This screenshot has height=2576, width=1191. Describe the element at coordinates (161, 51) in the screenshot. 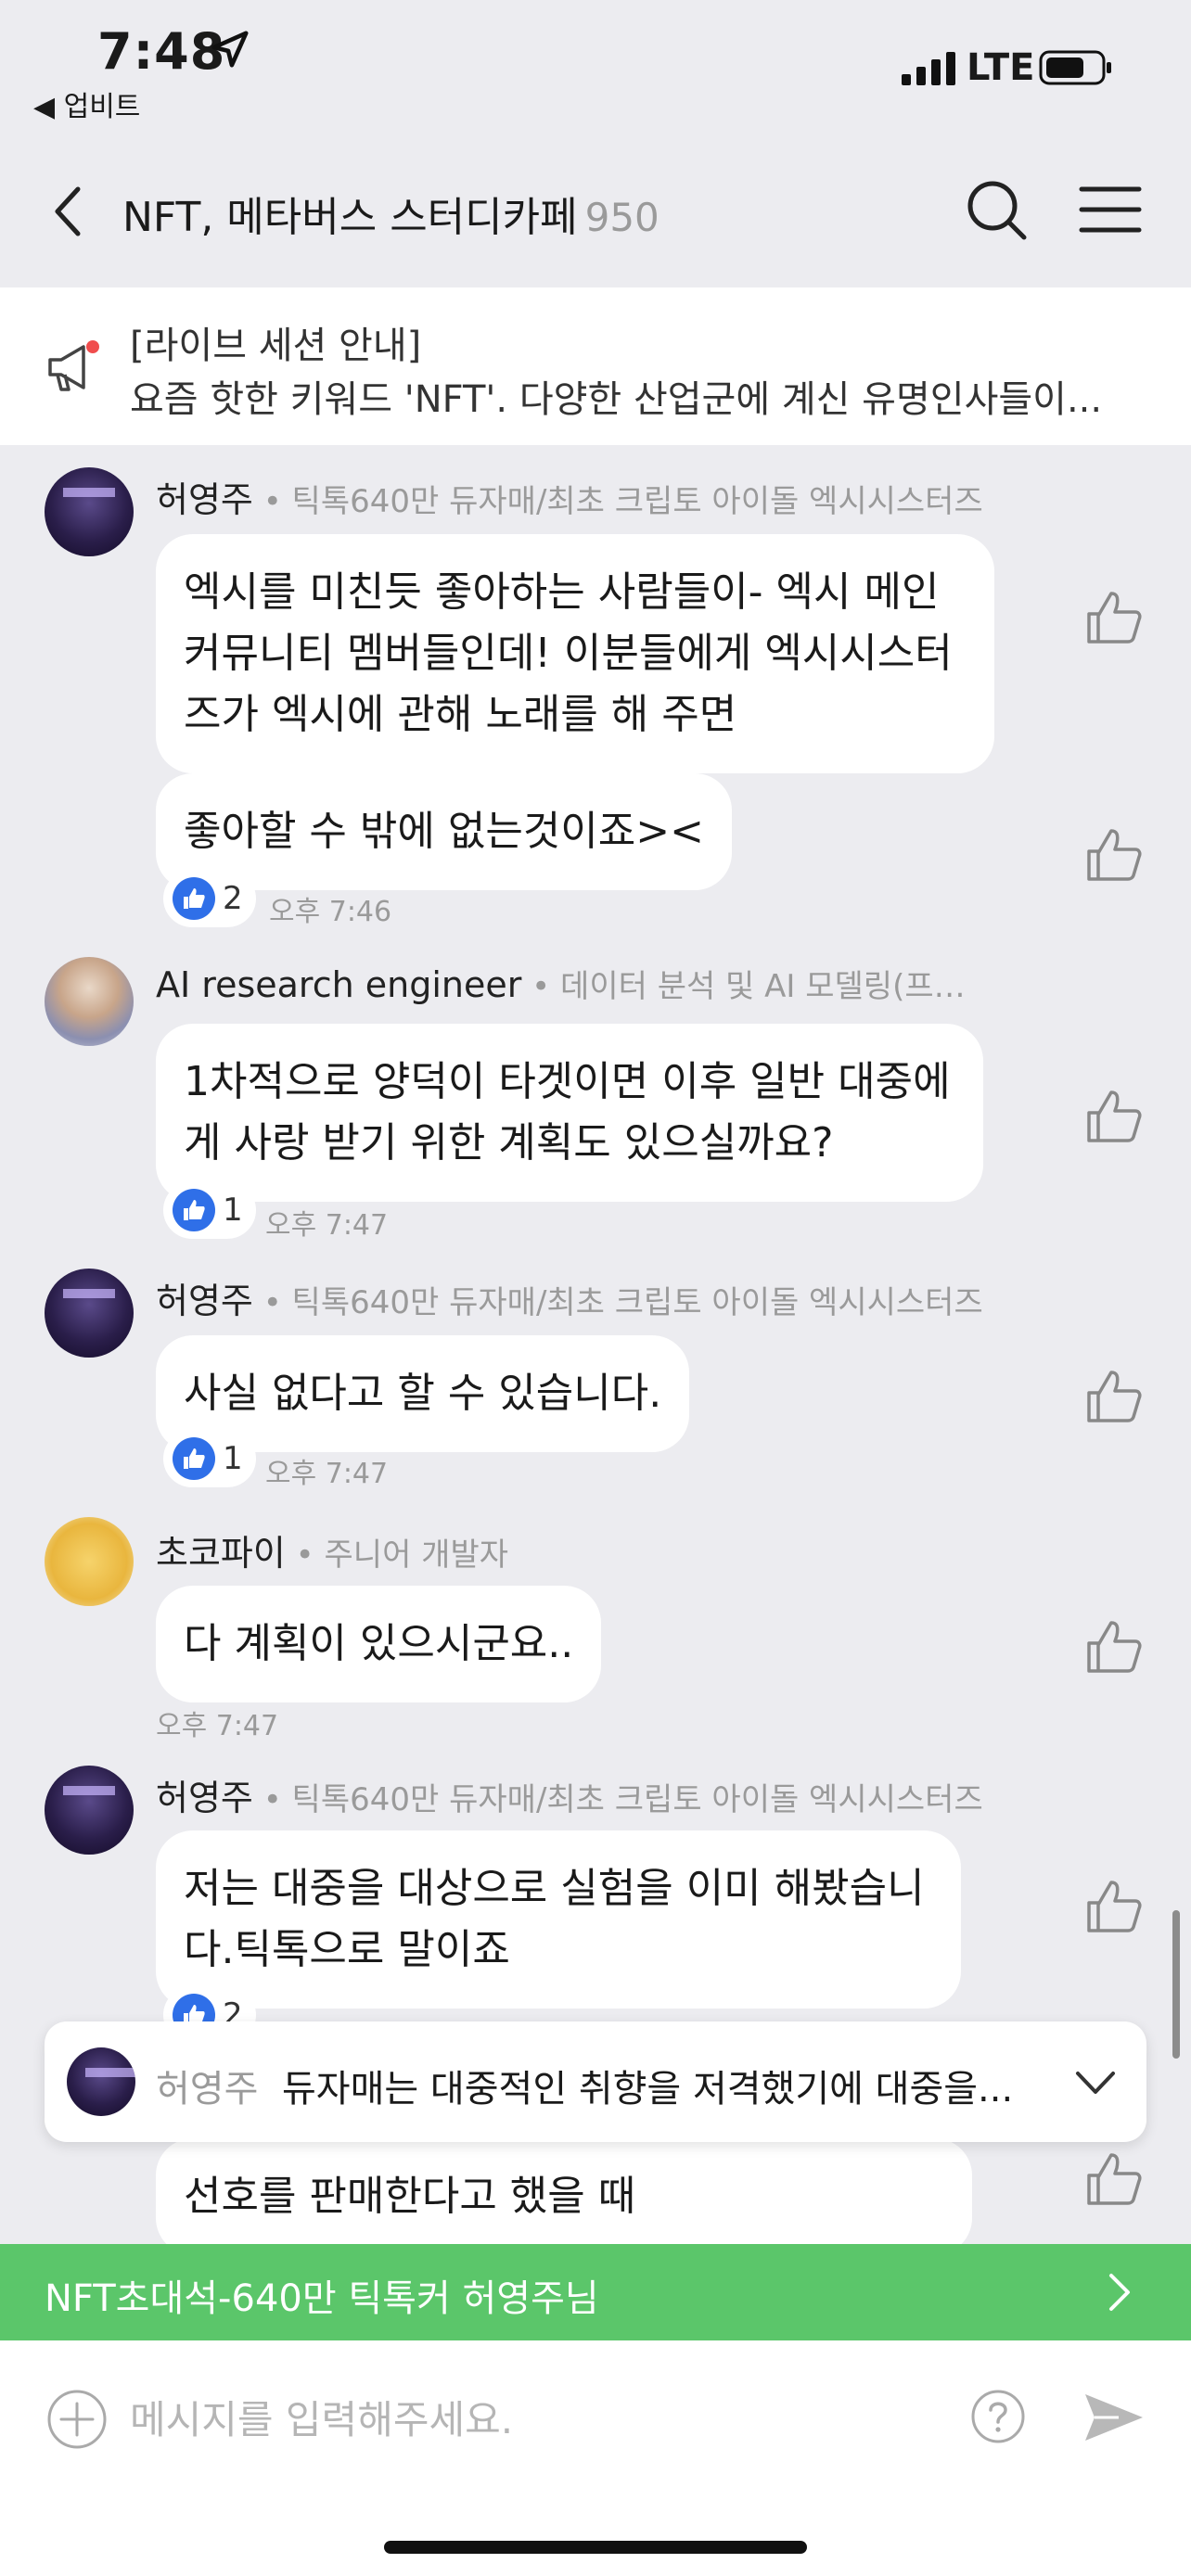

I see `status-time: 7:48` at that location.